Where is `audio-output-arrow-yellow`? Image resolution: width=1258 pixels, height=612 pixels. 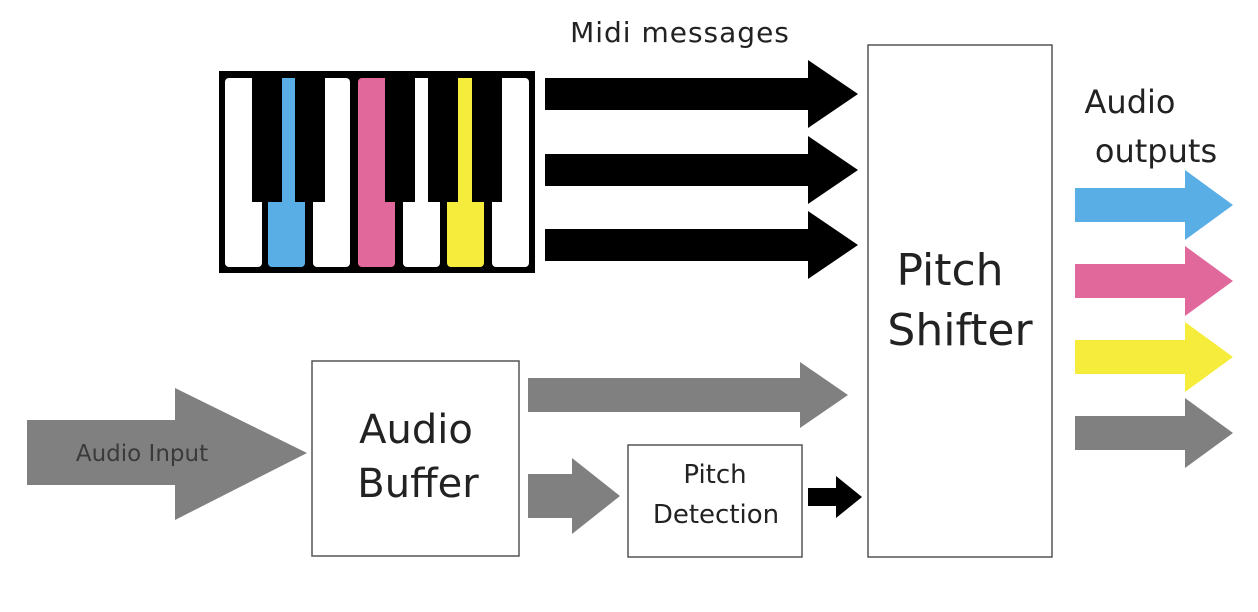
audio-output-arrow-yellow is located at coordinates (1154, 357).